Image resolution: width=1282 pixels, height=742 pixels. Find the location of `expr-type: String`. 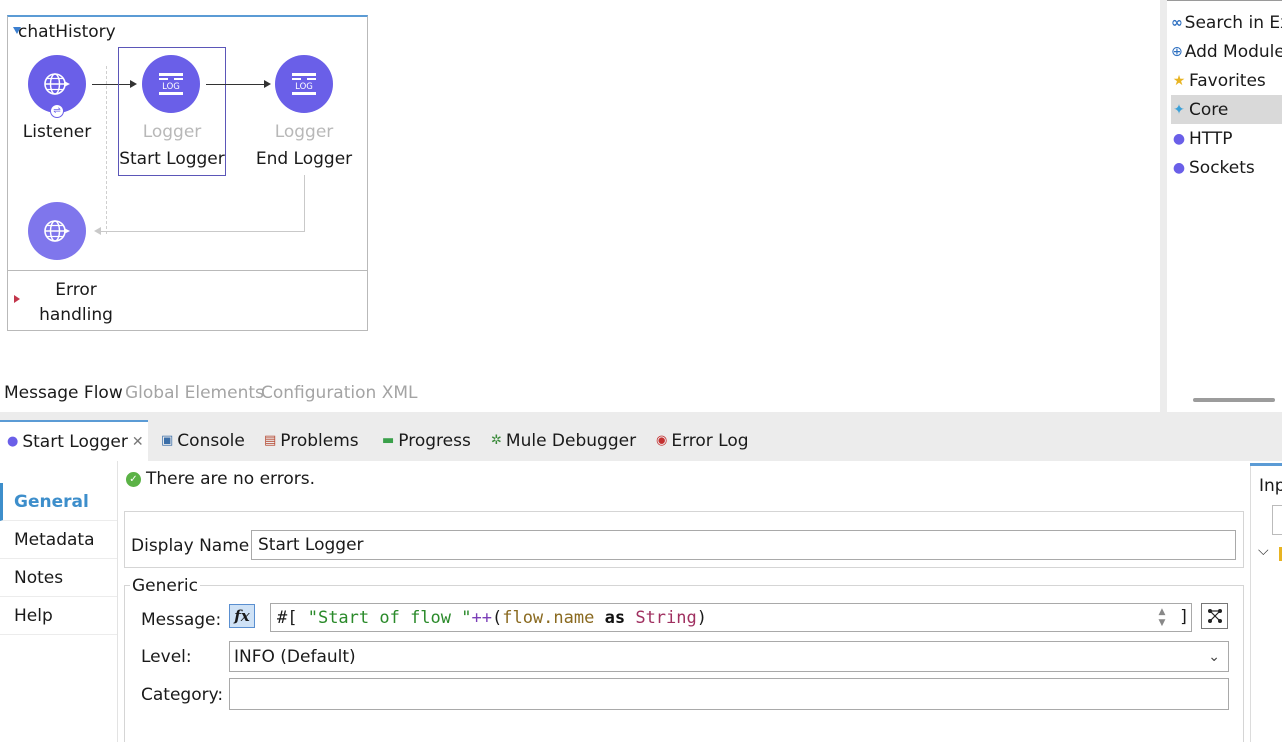

expr-type: String is located at coordinates (666, 617).